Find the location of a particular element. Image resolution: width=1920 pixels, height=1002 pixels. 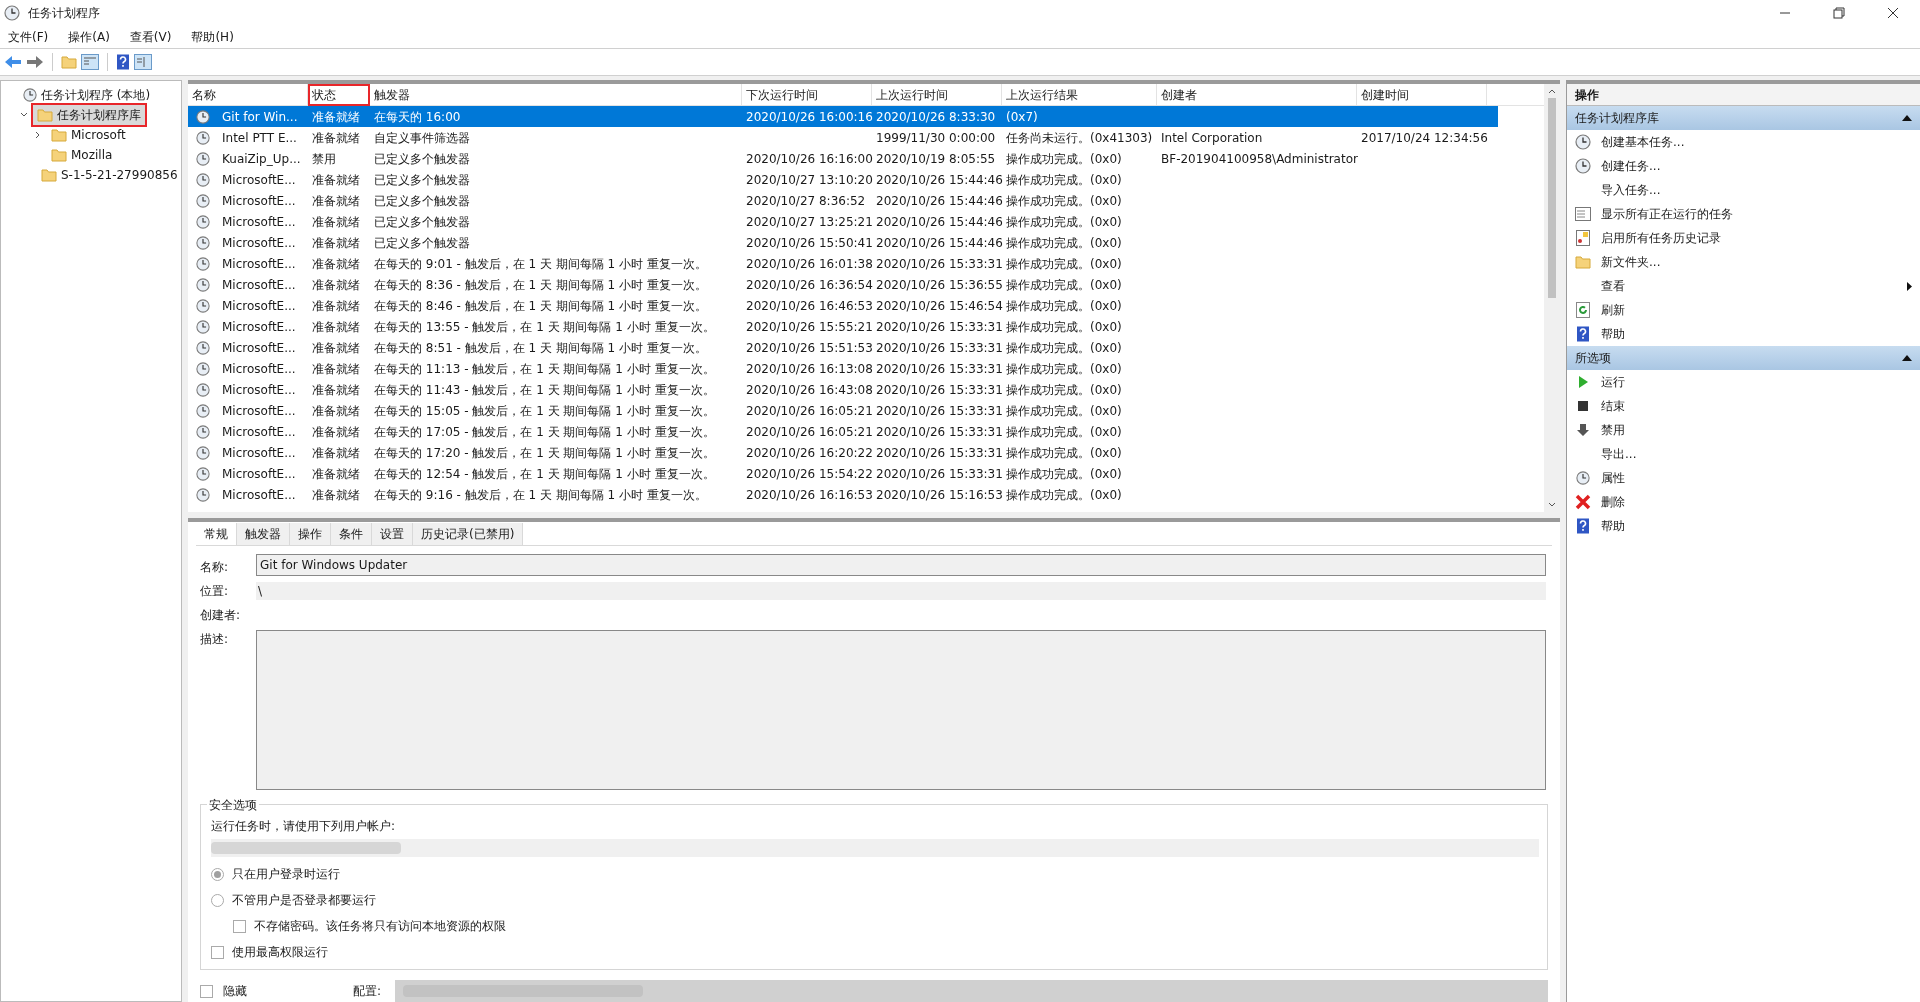

task-row: MicrosoftE... 准备就绪 已定义多个触发器 2020/10/27 13:25:21 2020/10/26 15:44:46 操作成功完成。(0x0) is located at coordinates (843, 221).